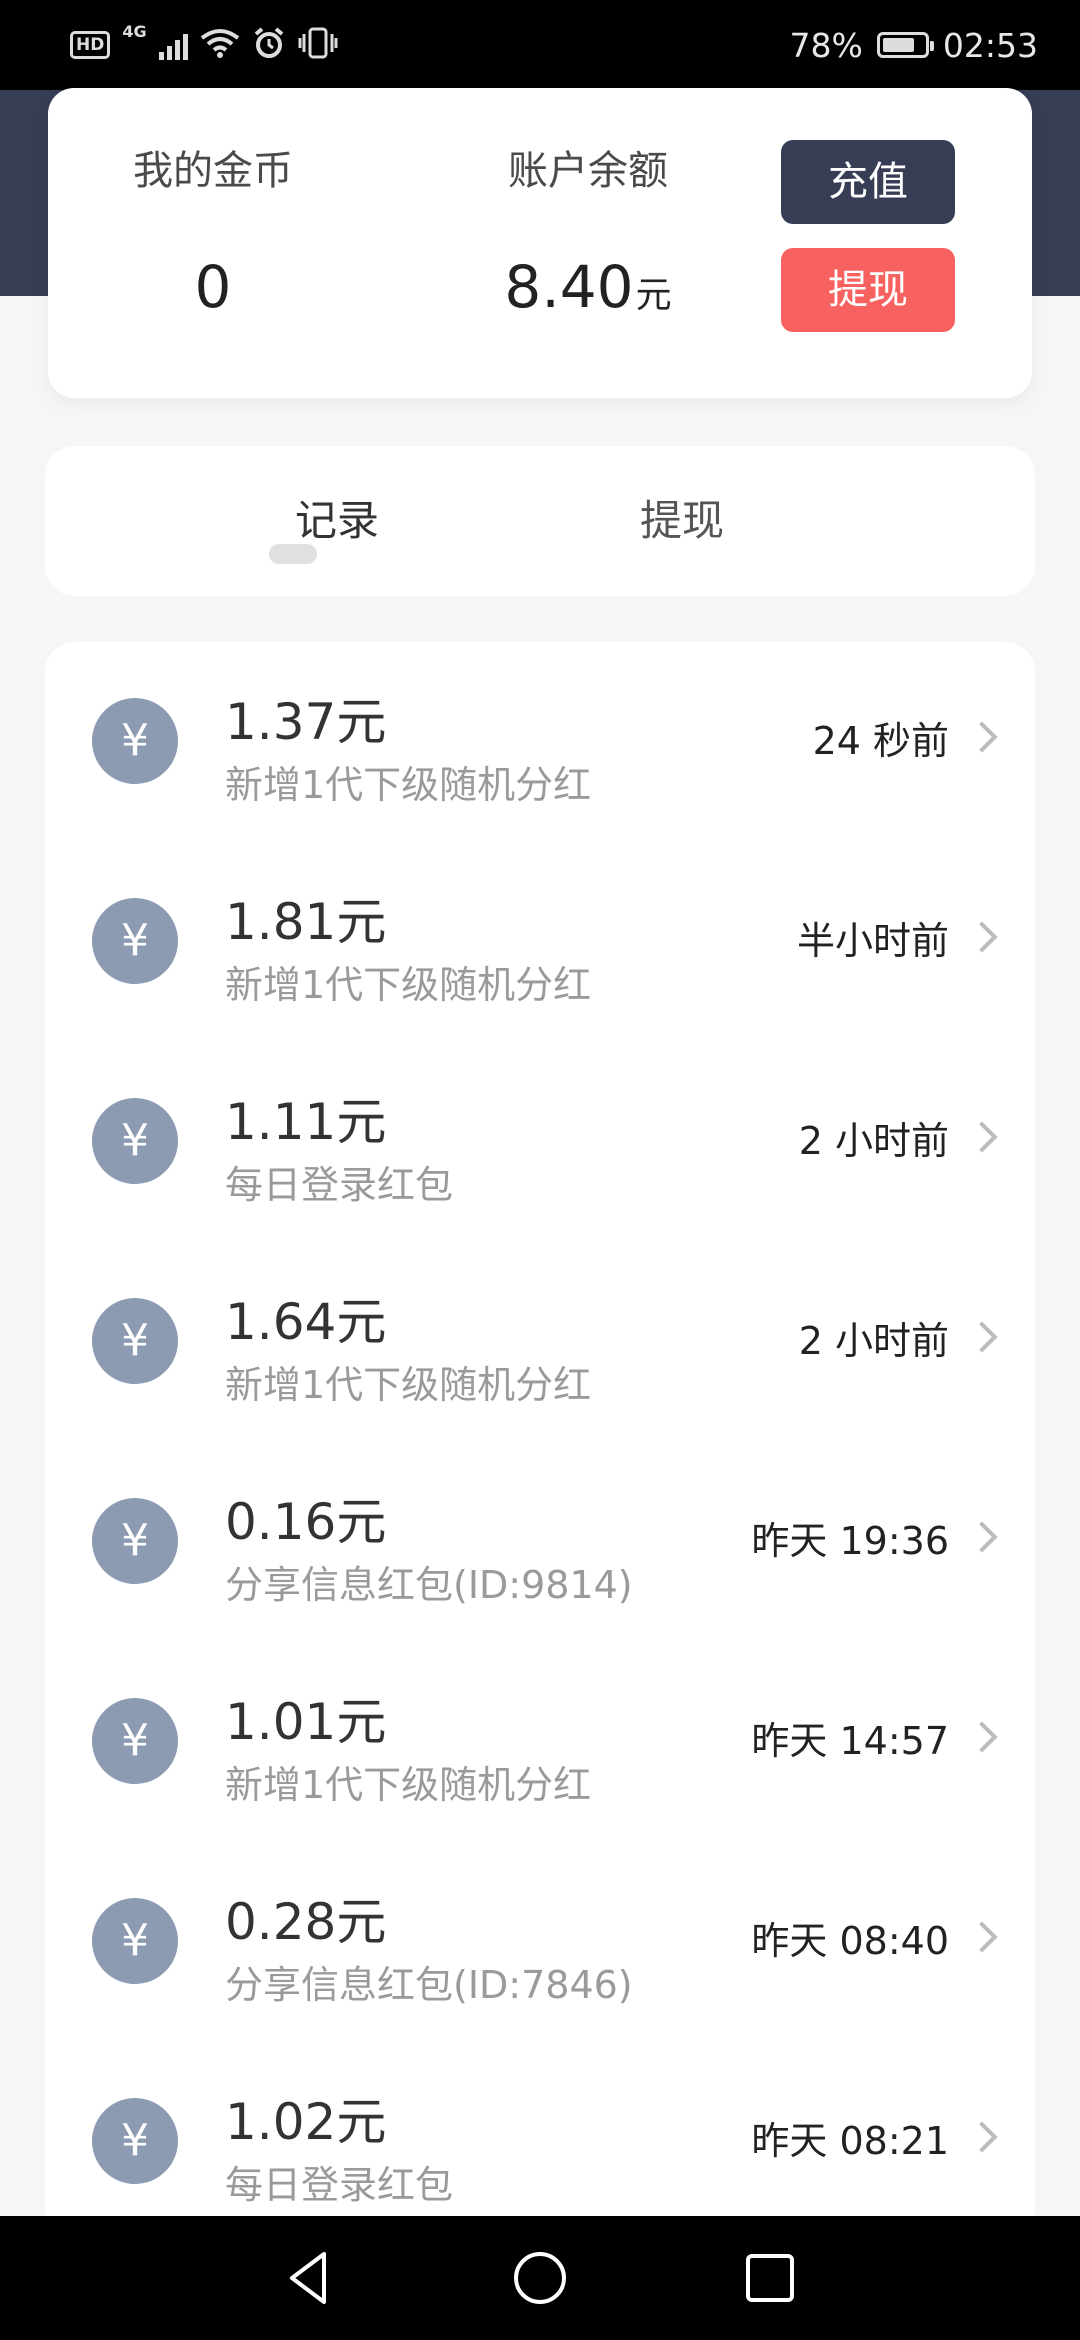 This screenshot has width=1080, height=2340. What do you see at coordinates (173, 45) in the screenshot?
I see `signal-icon` at bounding box center [173, 45].